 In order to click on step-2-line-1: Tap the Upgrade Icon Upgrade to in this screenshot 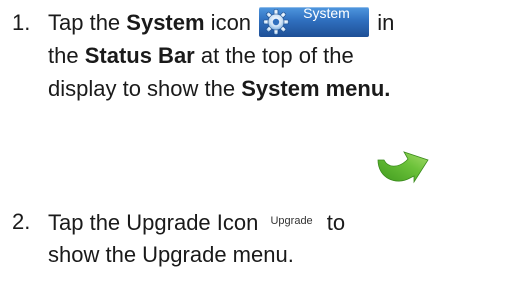, I will do `click(197, 222)`.